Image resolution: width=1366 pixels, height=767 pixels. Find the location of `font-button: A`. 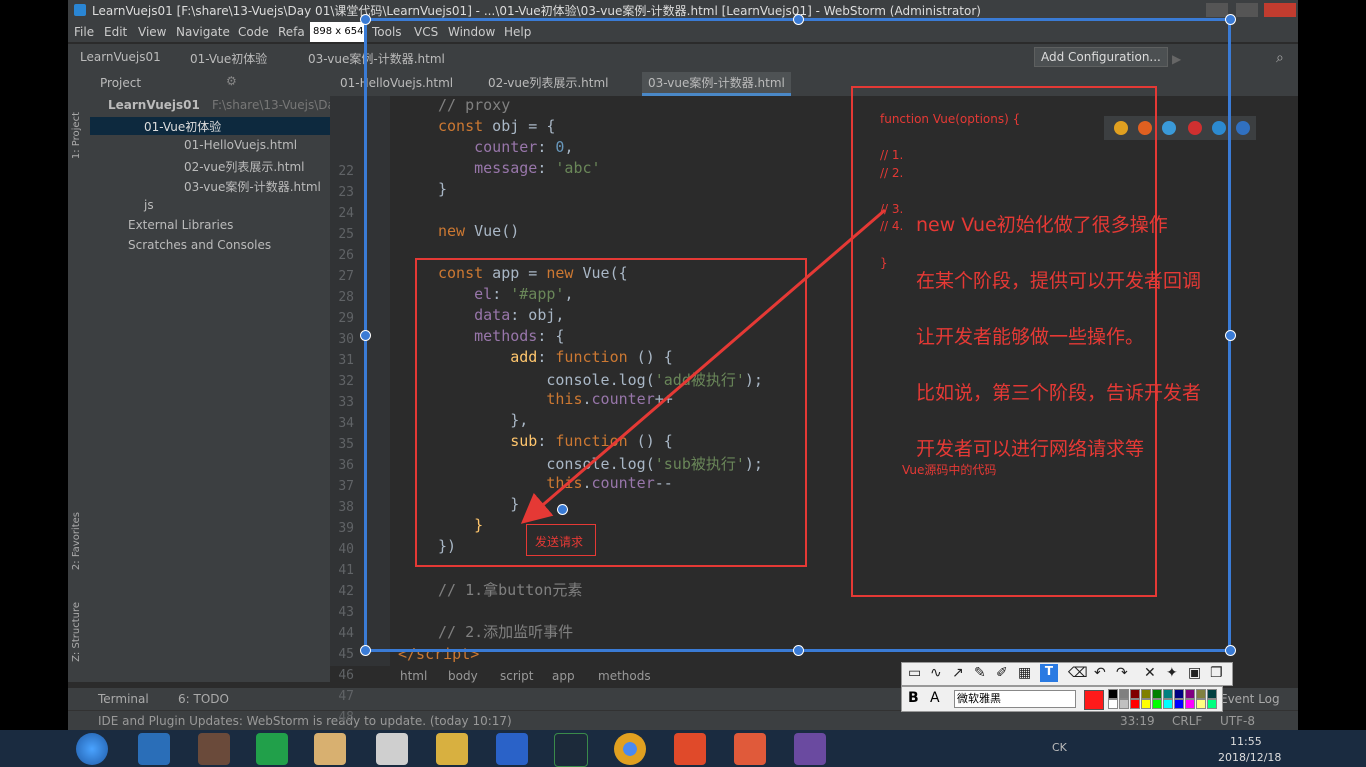

font-button: A is located at coordinates (935, 698).